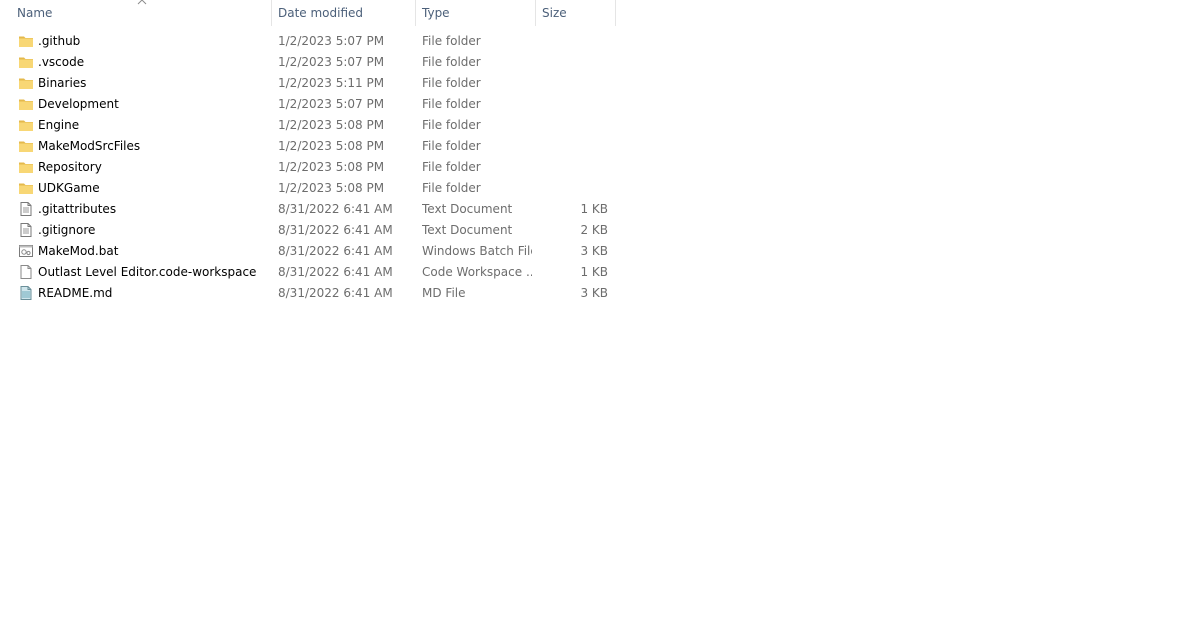  Describe the element at coordinates (26, 251) in the screenshot. I see `batch-file-icon` at that location.